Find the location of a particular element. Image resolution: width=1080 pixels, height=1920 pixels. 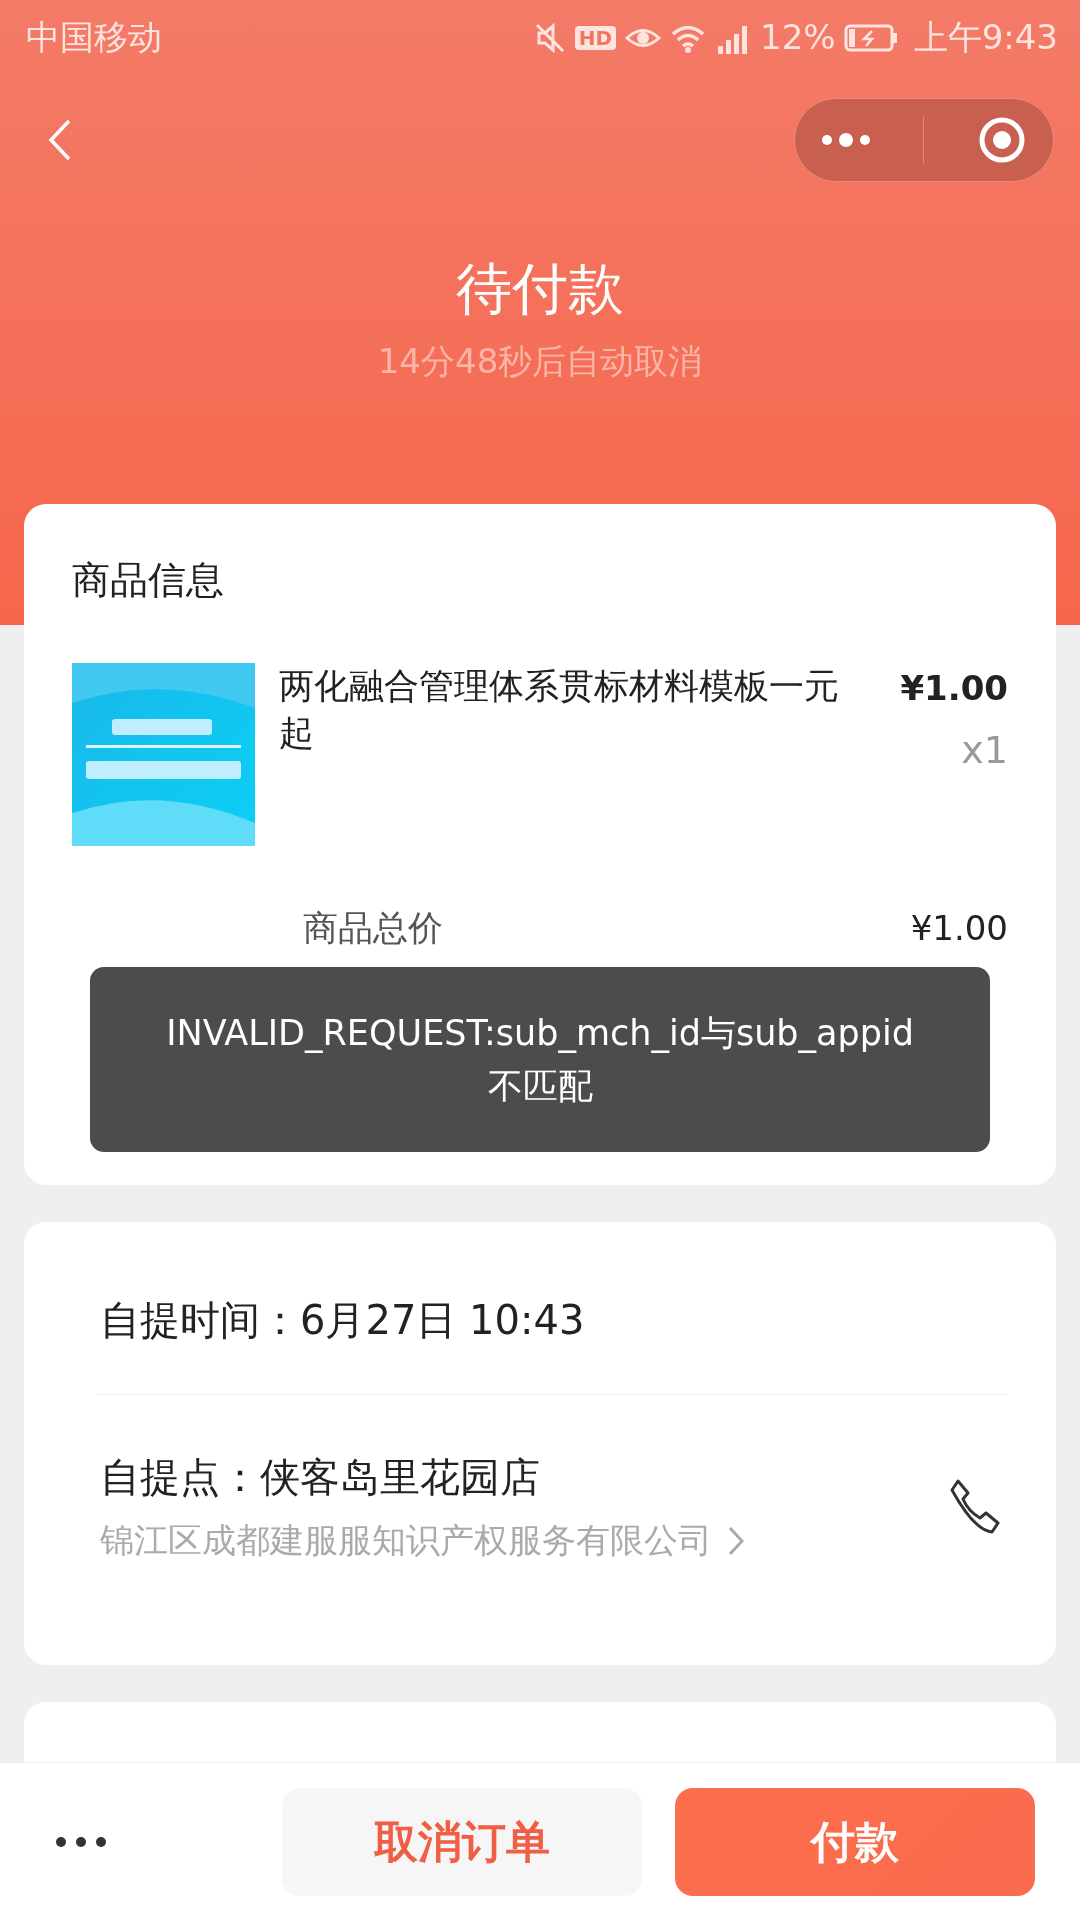

pickup-time: 自提时间：6月27日 10:43 is located at coordinates (343, 1320).